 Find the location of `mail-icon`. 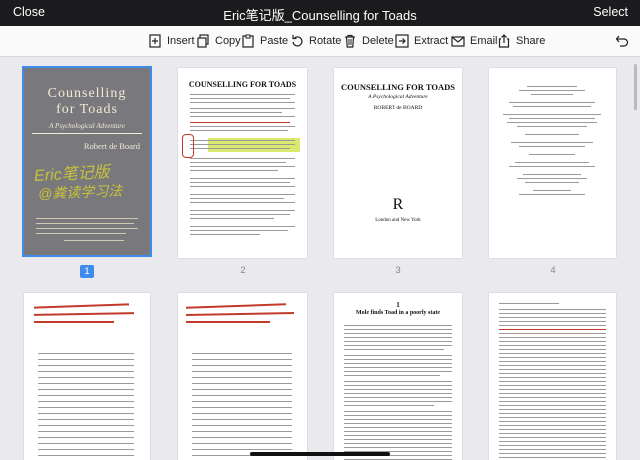

mail-icon is located at coordinates (458, 41).